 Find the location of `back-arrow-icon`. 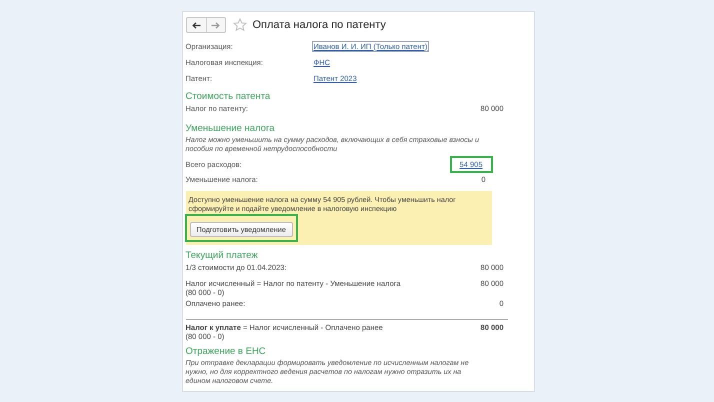

back-arrow-icon is located at coordinates (196, 25).